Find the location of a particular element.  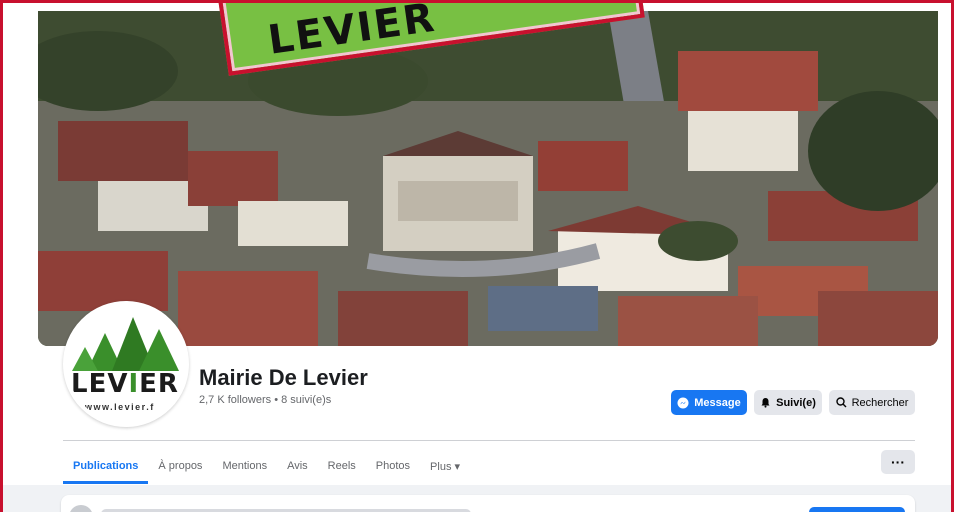

follow-button: Suivi(e) is located at coordinates (788, 402).